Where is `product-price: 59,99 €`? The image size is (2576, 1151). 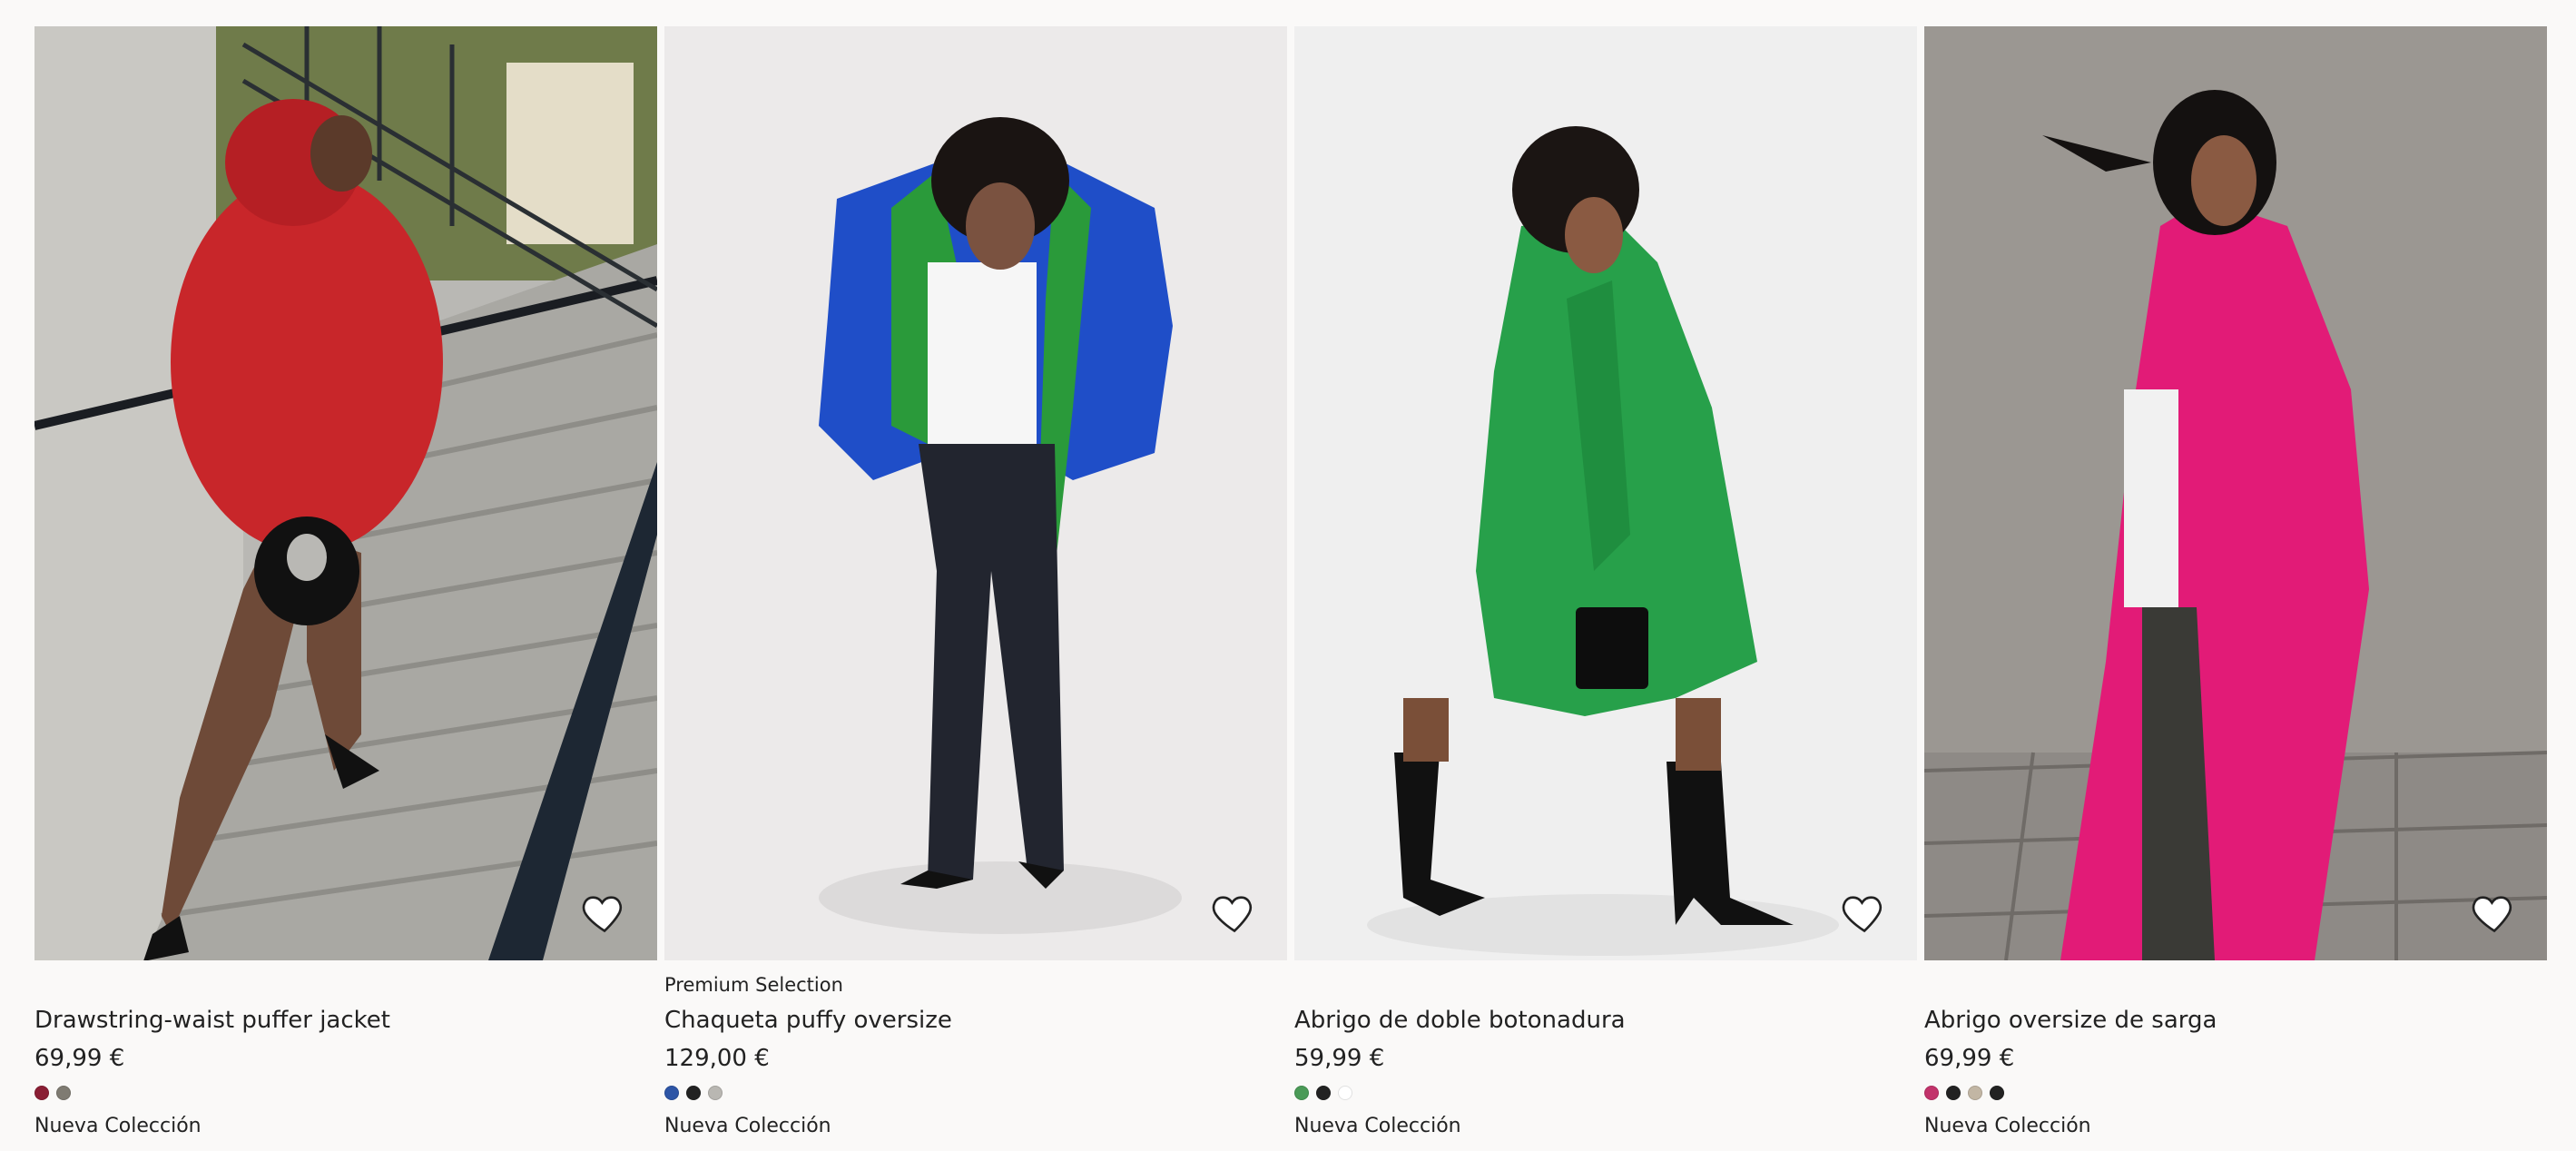
product-price: 59,99 € is located at coordinates (1339, 1058).